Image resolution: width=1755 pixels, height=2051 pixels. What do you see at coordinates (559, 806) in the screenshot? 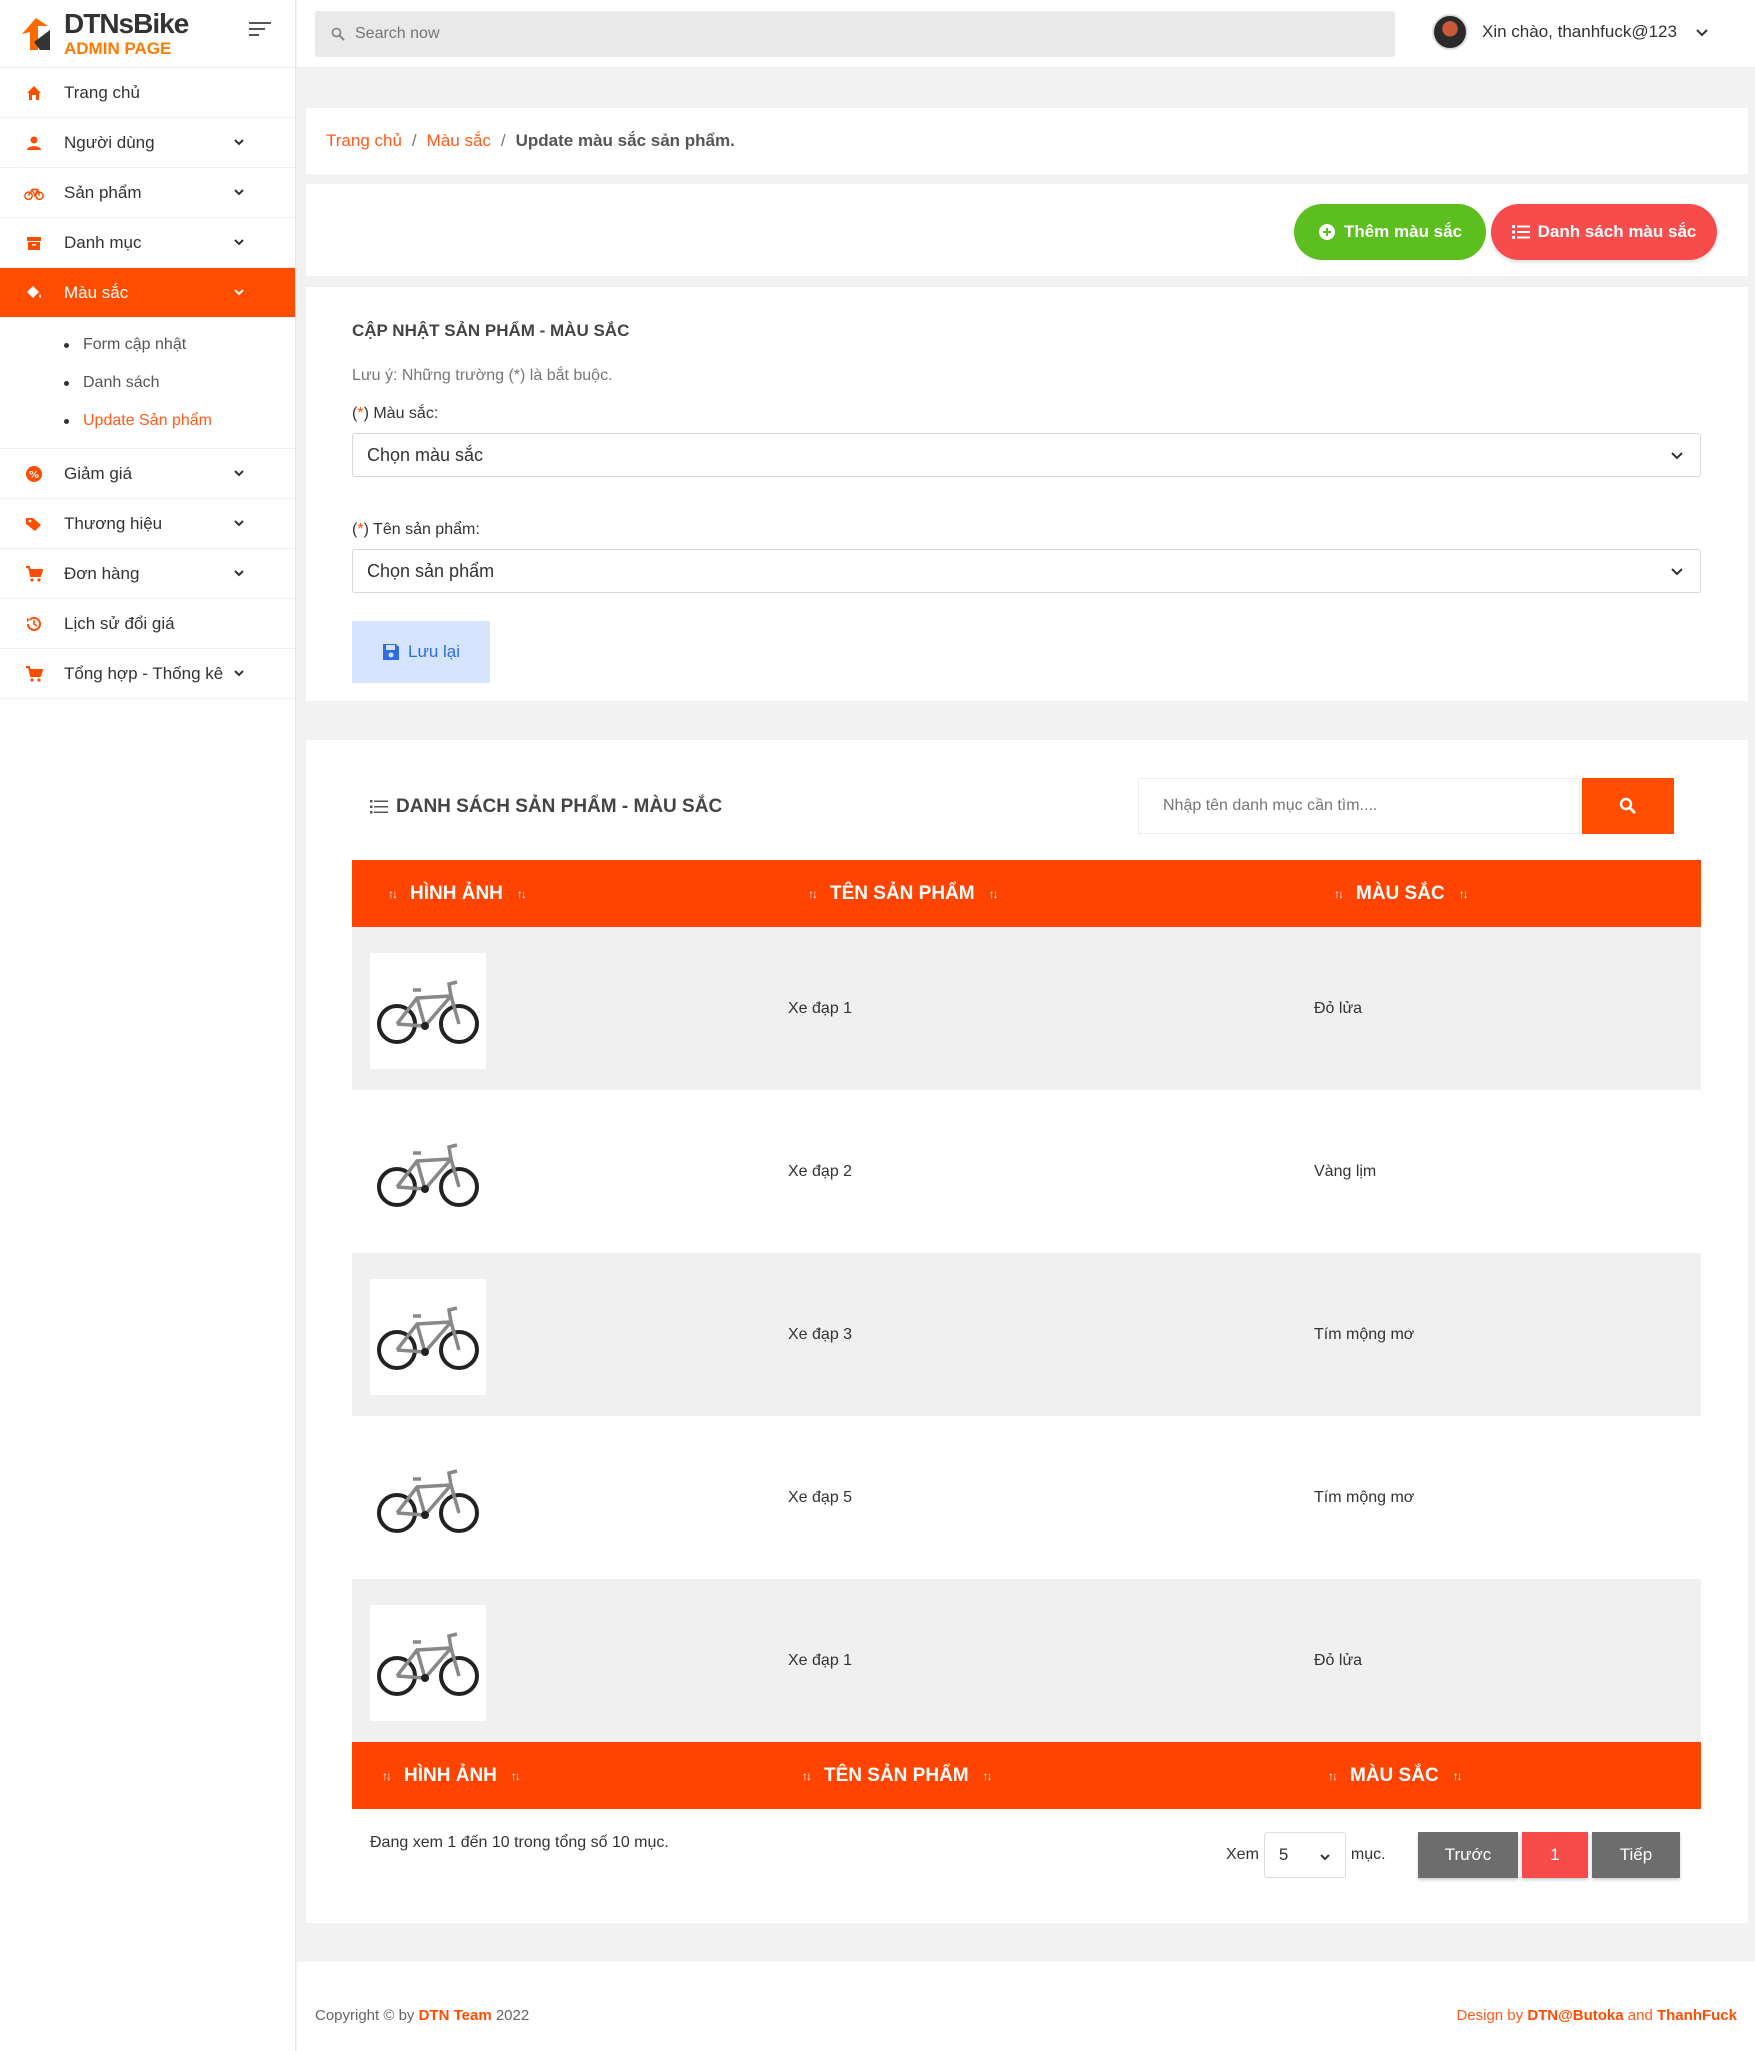
I see `list-title-text: DANH SÁCH SẢN PHẨM - MÀU SẮC` at bounding box center [559, 806].